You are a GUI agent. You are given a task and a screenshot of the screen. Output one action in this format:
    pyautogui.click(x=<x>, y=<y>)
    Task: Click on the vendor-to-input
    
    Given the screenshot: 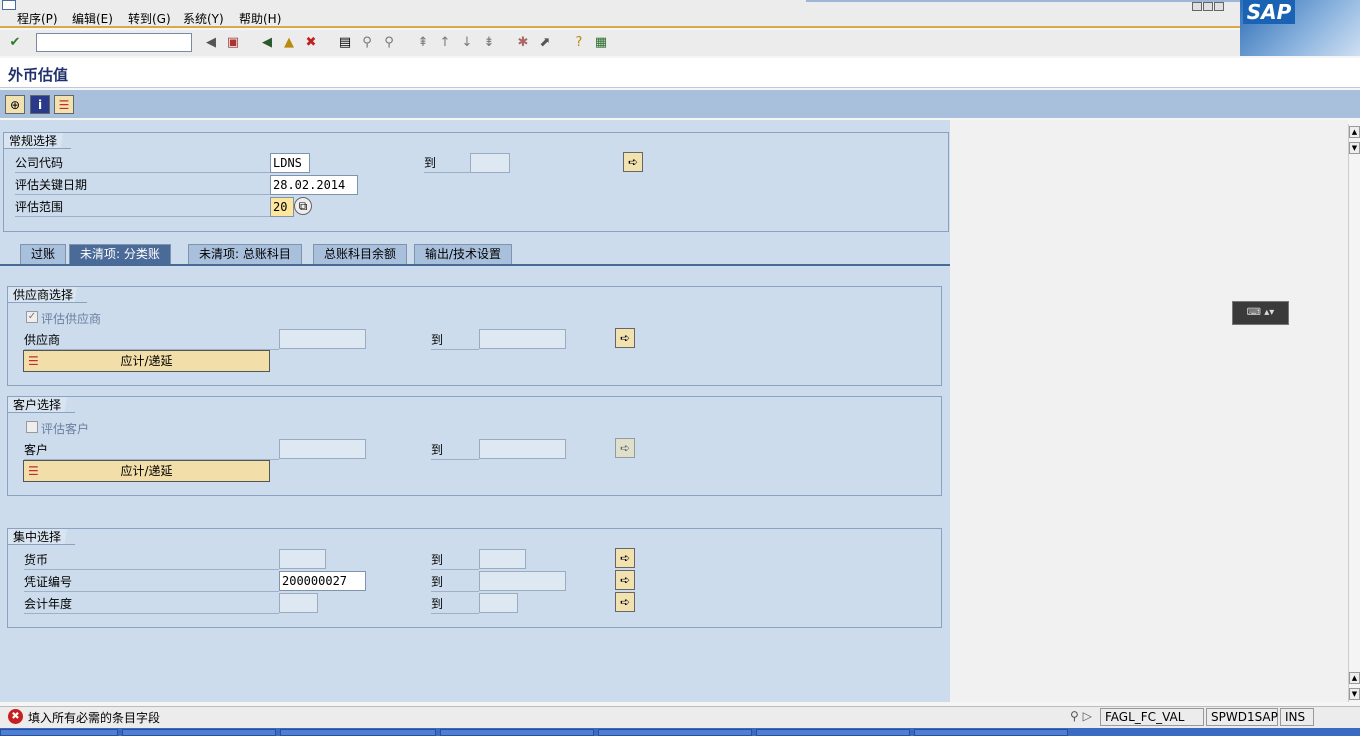 What is the action you would take?
    pyautogui.click(x=522, y=339)
    